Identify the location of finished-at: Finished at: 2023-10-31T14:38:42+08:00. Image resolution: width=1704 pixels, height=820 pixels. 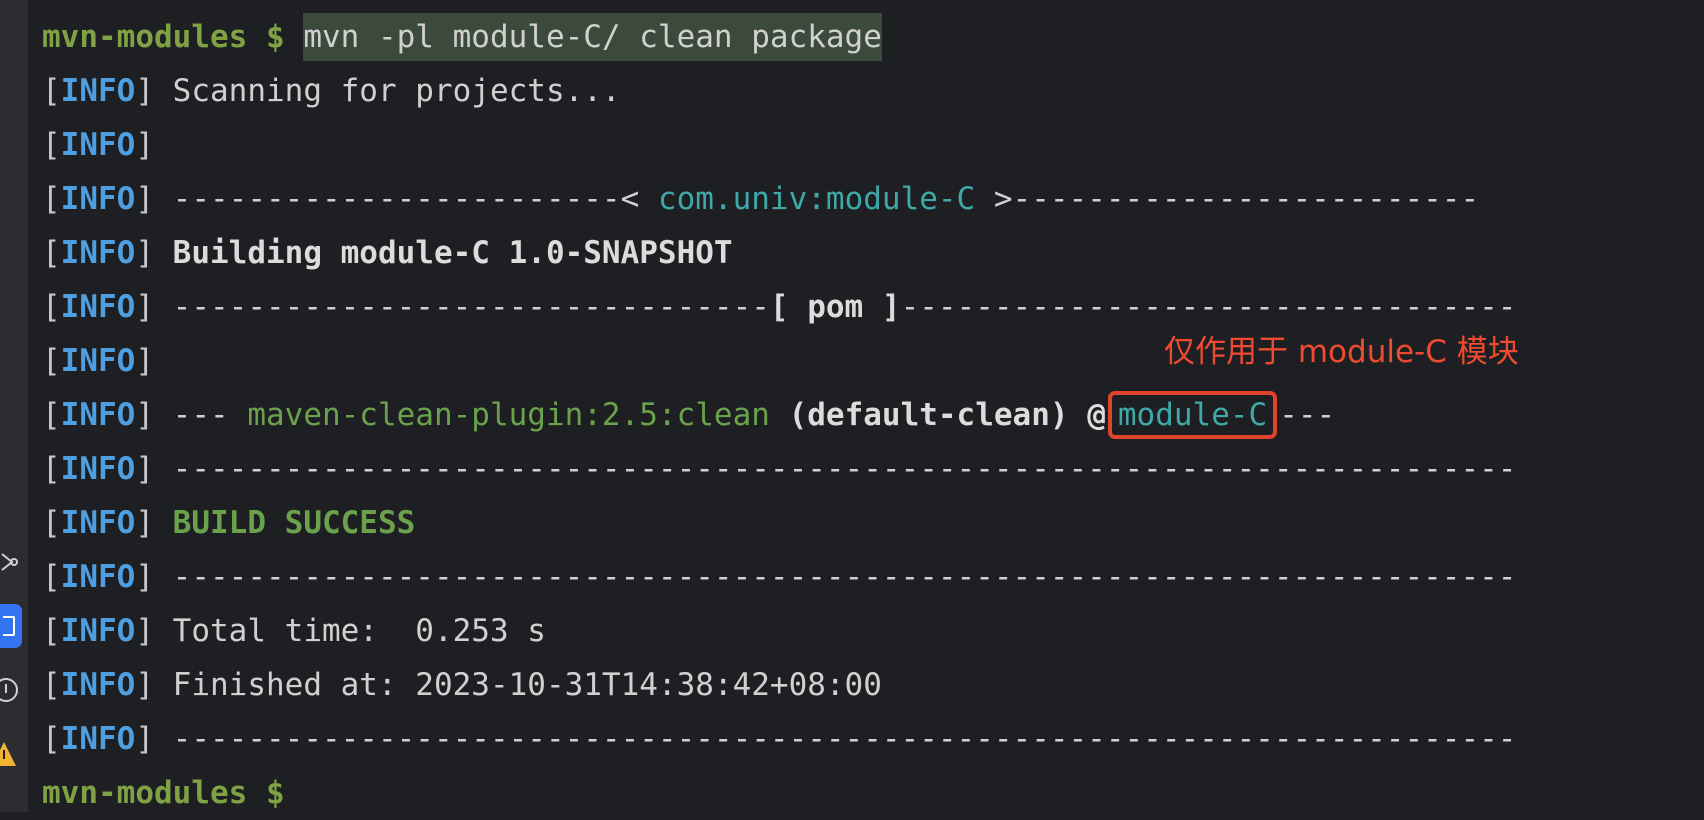
(527, 685).